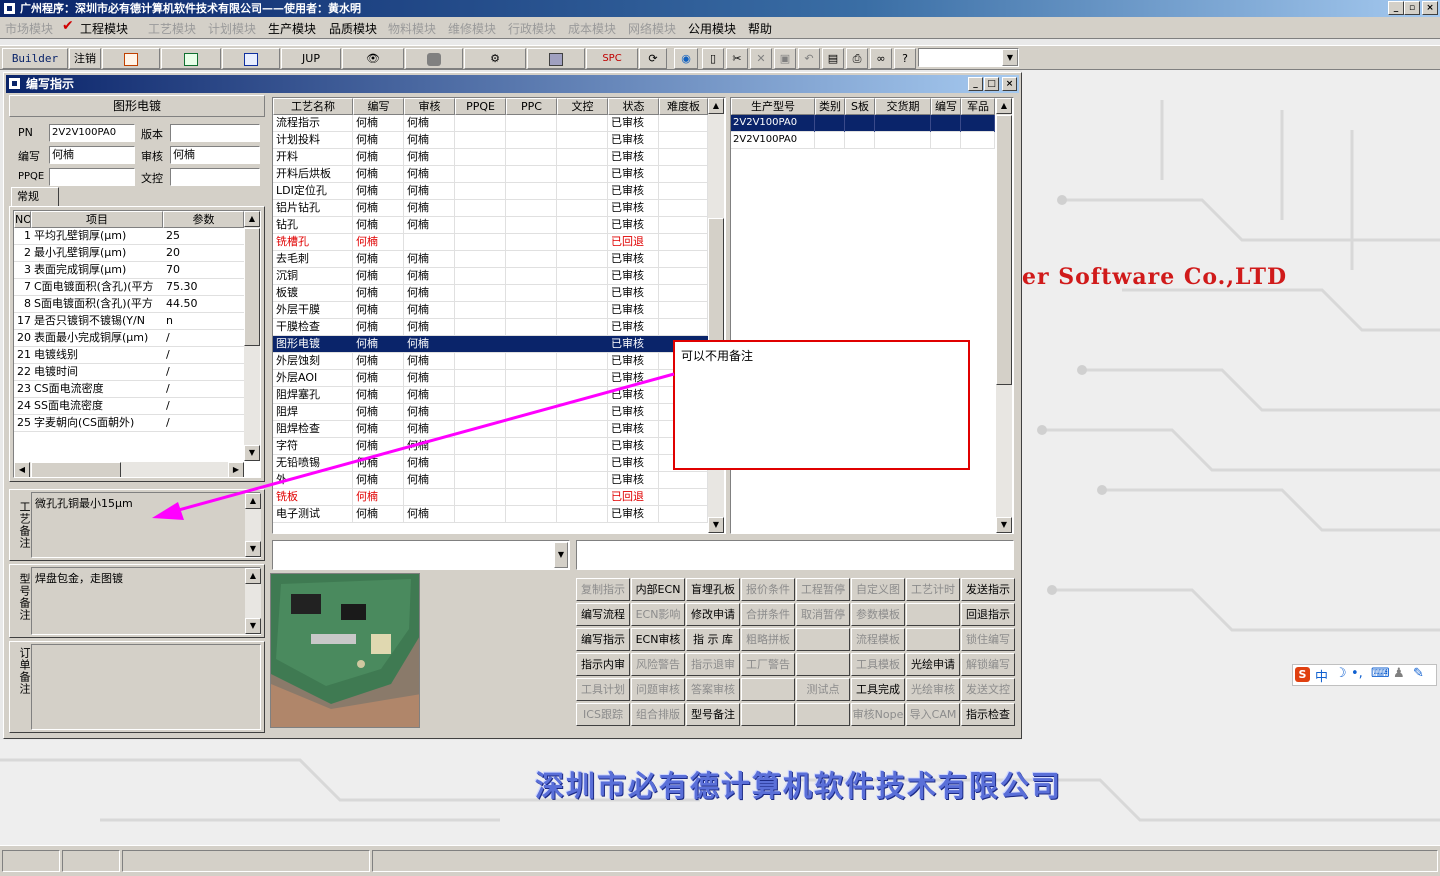 The image size is (1440, 876). Describe the element at coordinates (713, 714) in the screenshot. I see `action-button: 型号备注` at that location.